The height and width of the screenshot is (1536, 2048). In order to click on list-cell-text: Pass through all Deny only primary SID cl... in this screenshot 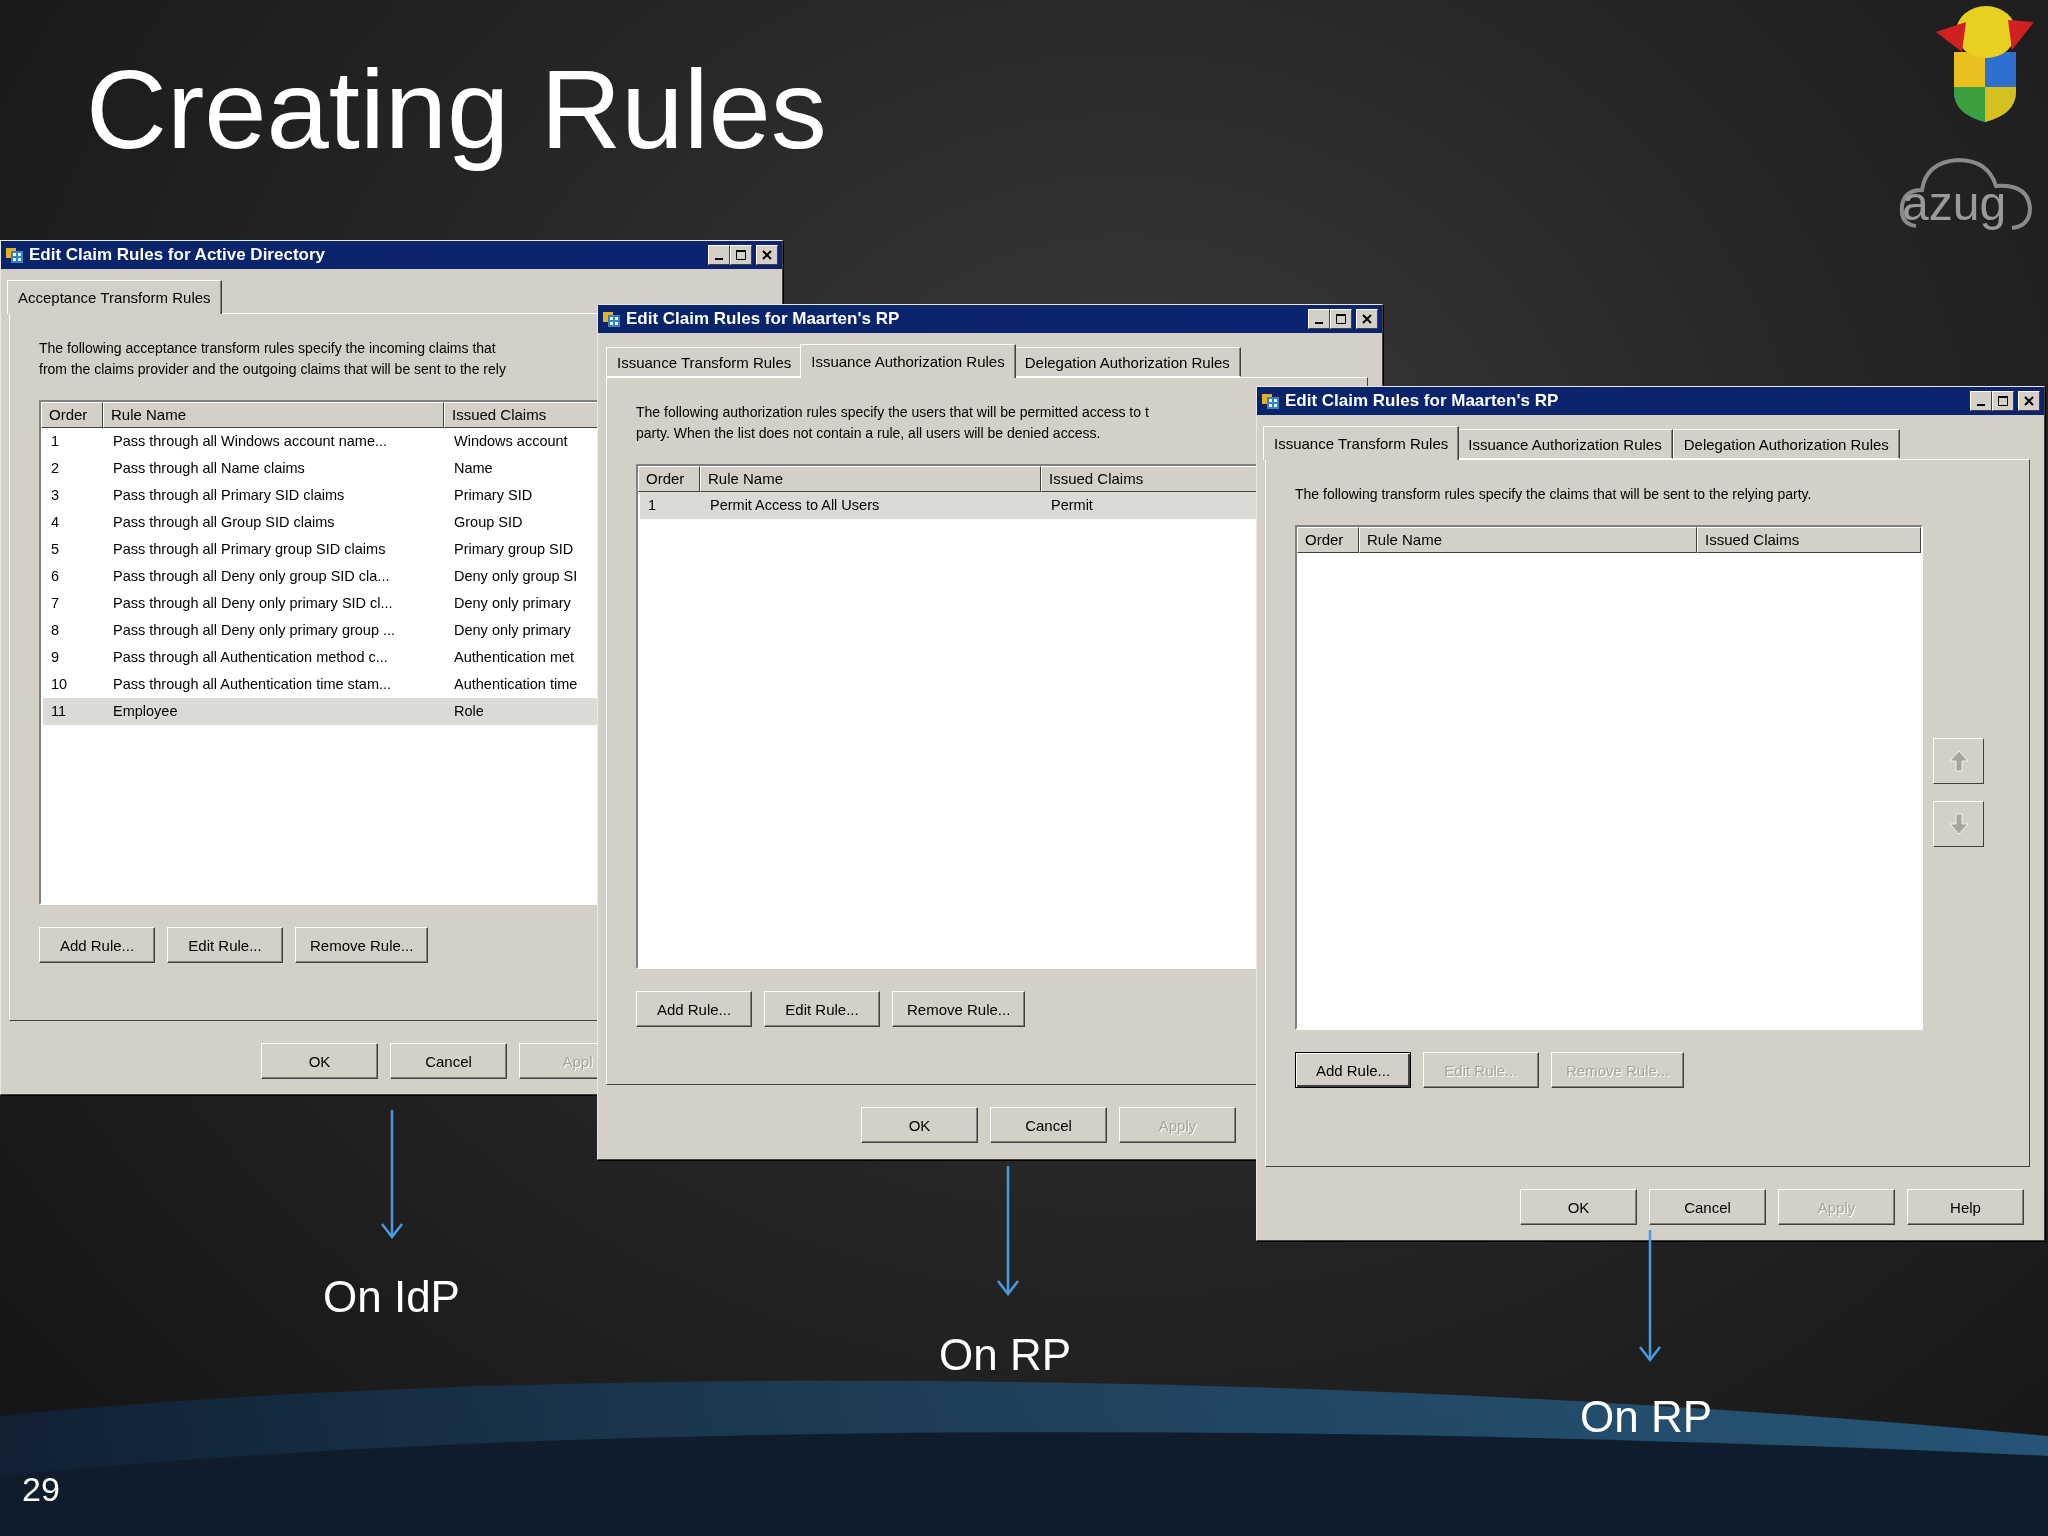, I will do `click(253, 603)`.